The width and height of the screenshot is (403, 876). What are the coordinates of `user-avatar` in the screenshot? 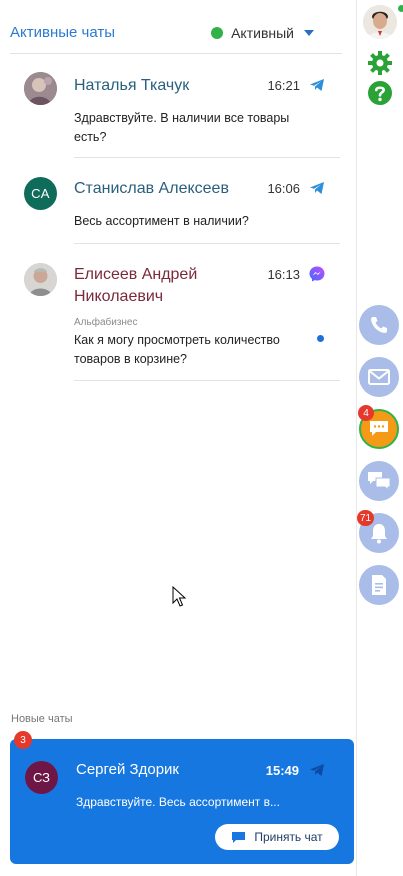 It's located at (380, 22).